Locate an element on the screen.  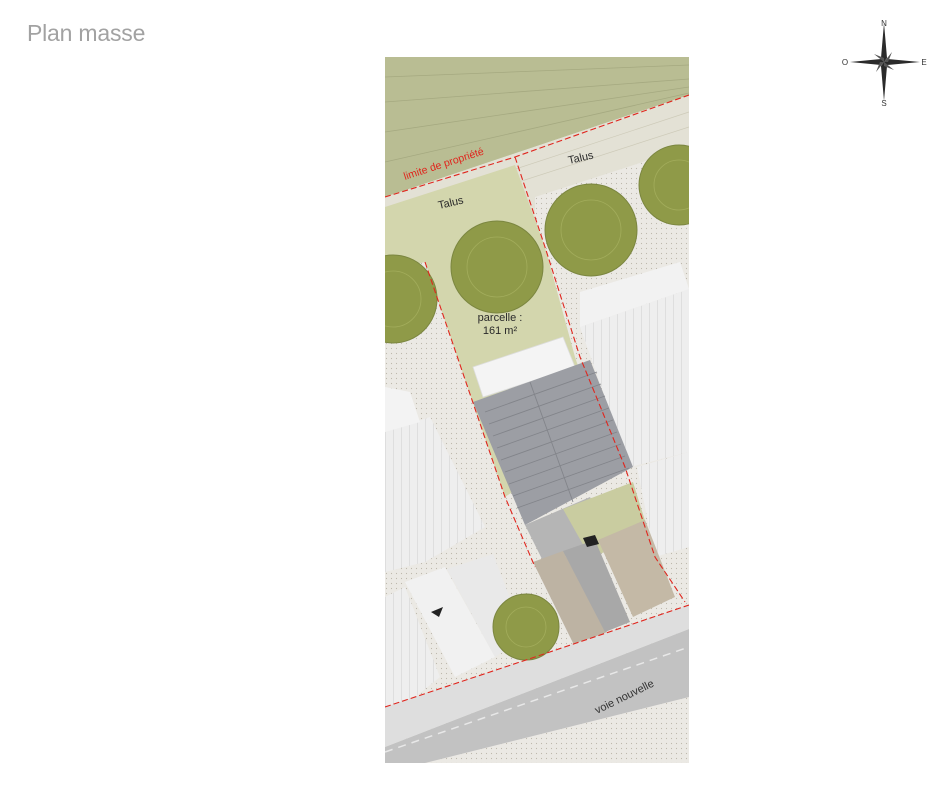
page-title: Plan masse is located at coordinates (86, 33).